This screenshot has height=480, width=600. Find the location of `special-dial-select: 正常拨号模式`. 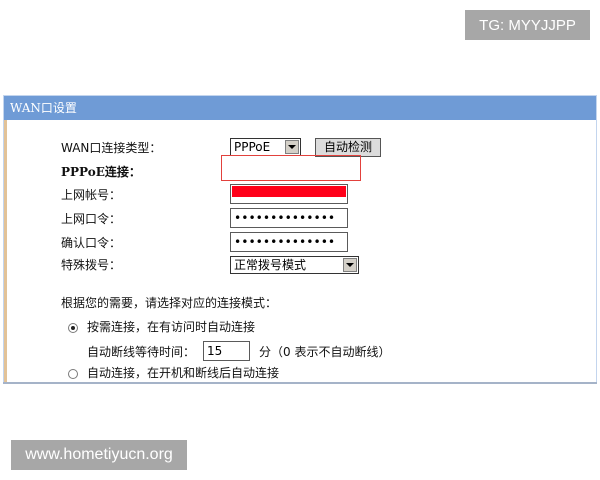

special-dial-select: 正常拨号模式 is located at coordinates (294, 265).